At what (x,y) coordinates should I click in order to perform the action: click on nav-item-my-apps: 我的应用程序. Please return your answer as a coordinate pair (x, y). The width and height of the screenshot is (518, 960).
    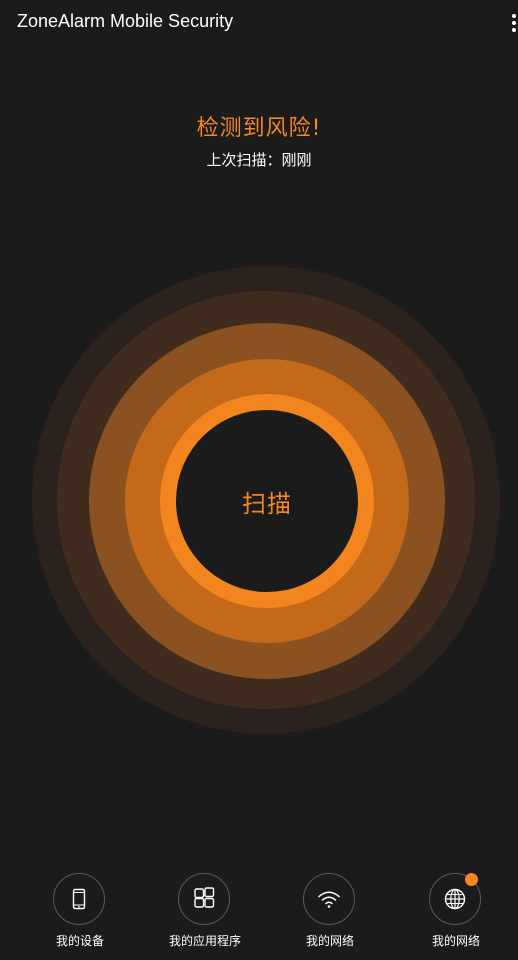
    Looking at the image, I should click on (205, 911).